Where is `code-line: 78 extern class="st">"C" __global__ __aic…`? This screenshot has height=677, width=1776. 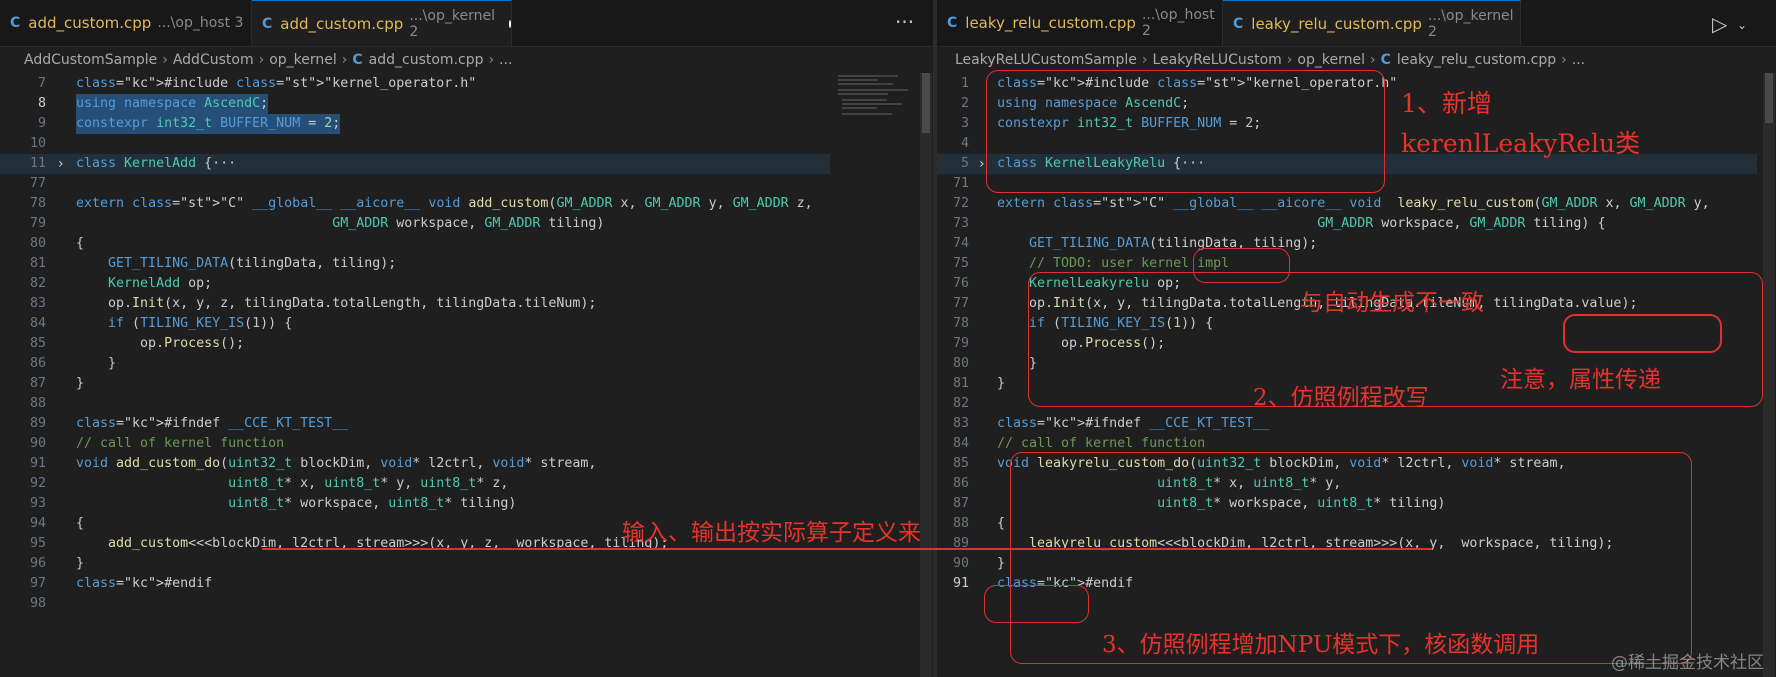 code-line: 78 extern class="st">"C" __global__ __aic… is located at coordinates (415, 204).